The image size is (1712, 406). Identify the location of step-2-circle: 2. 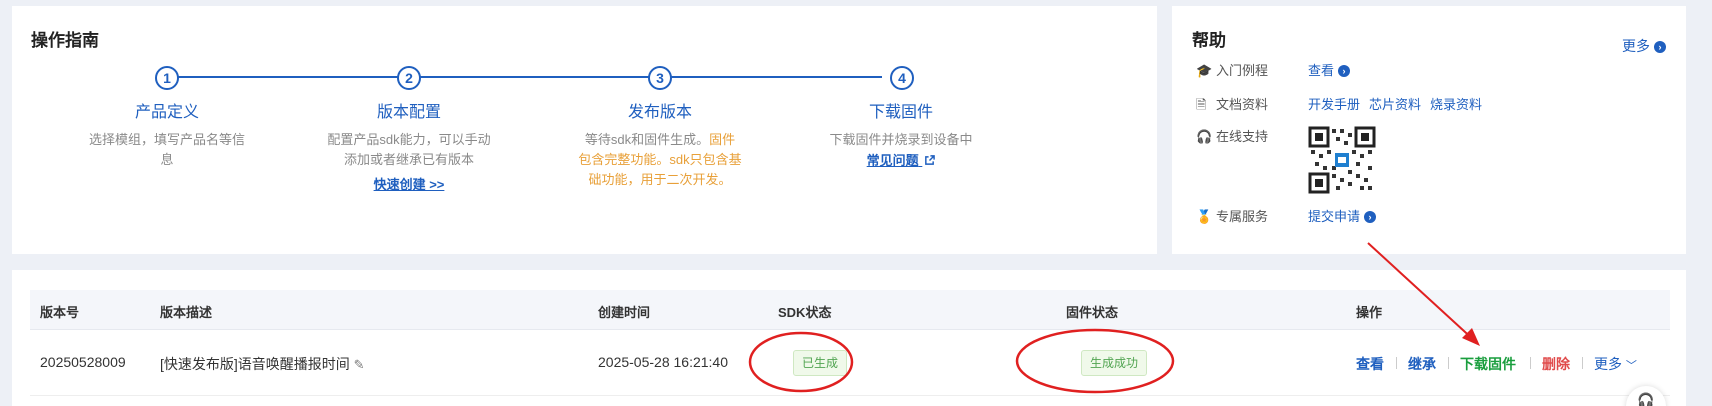
(409, 78).